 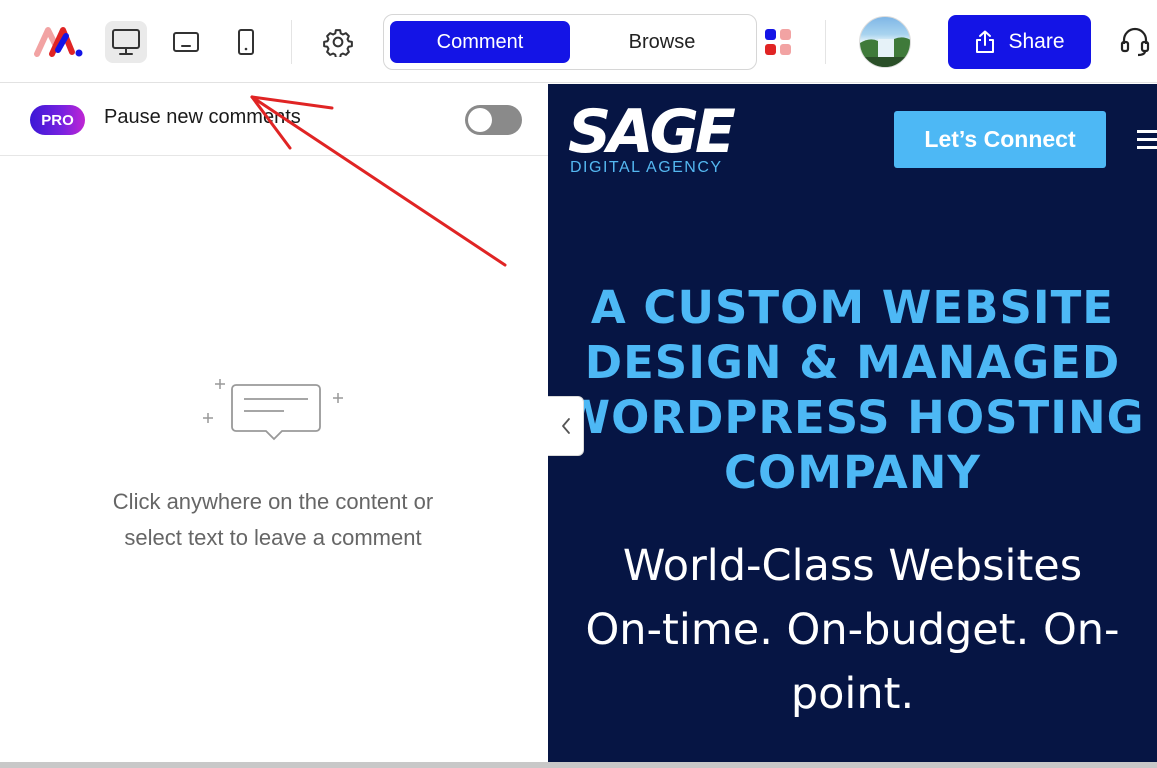 What do you see at coordinates (852, 417) in the screenshot?
I see `hero-headline-line: WORDPRESS HOSTING` at bounding box center [852, 417].